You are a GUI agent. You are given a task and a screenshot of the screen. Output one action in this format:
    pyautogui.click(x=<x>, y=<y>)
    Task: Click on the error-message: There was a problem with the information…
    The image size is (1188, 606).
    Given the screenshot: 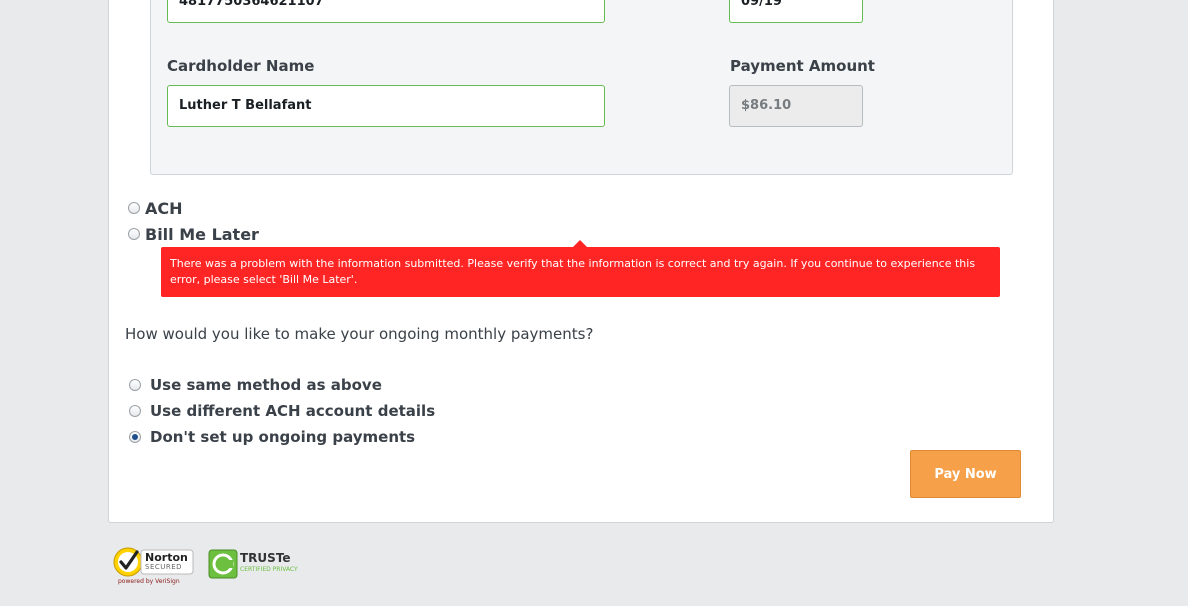 What is the action you would take?
    pyautogui.click(x=580, y=272)
    